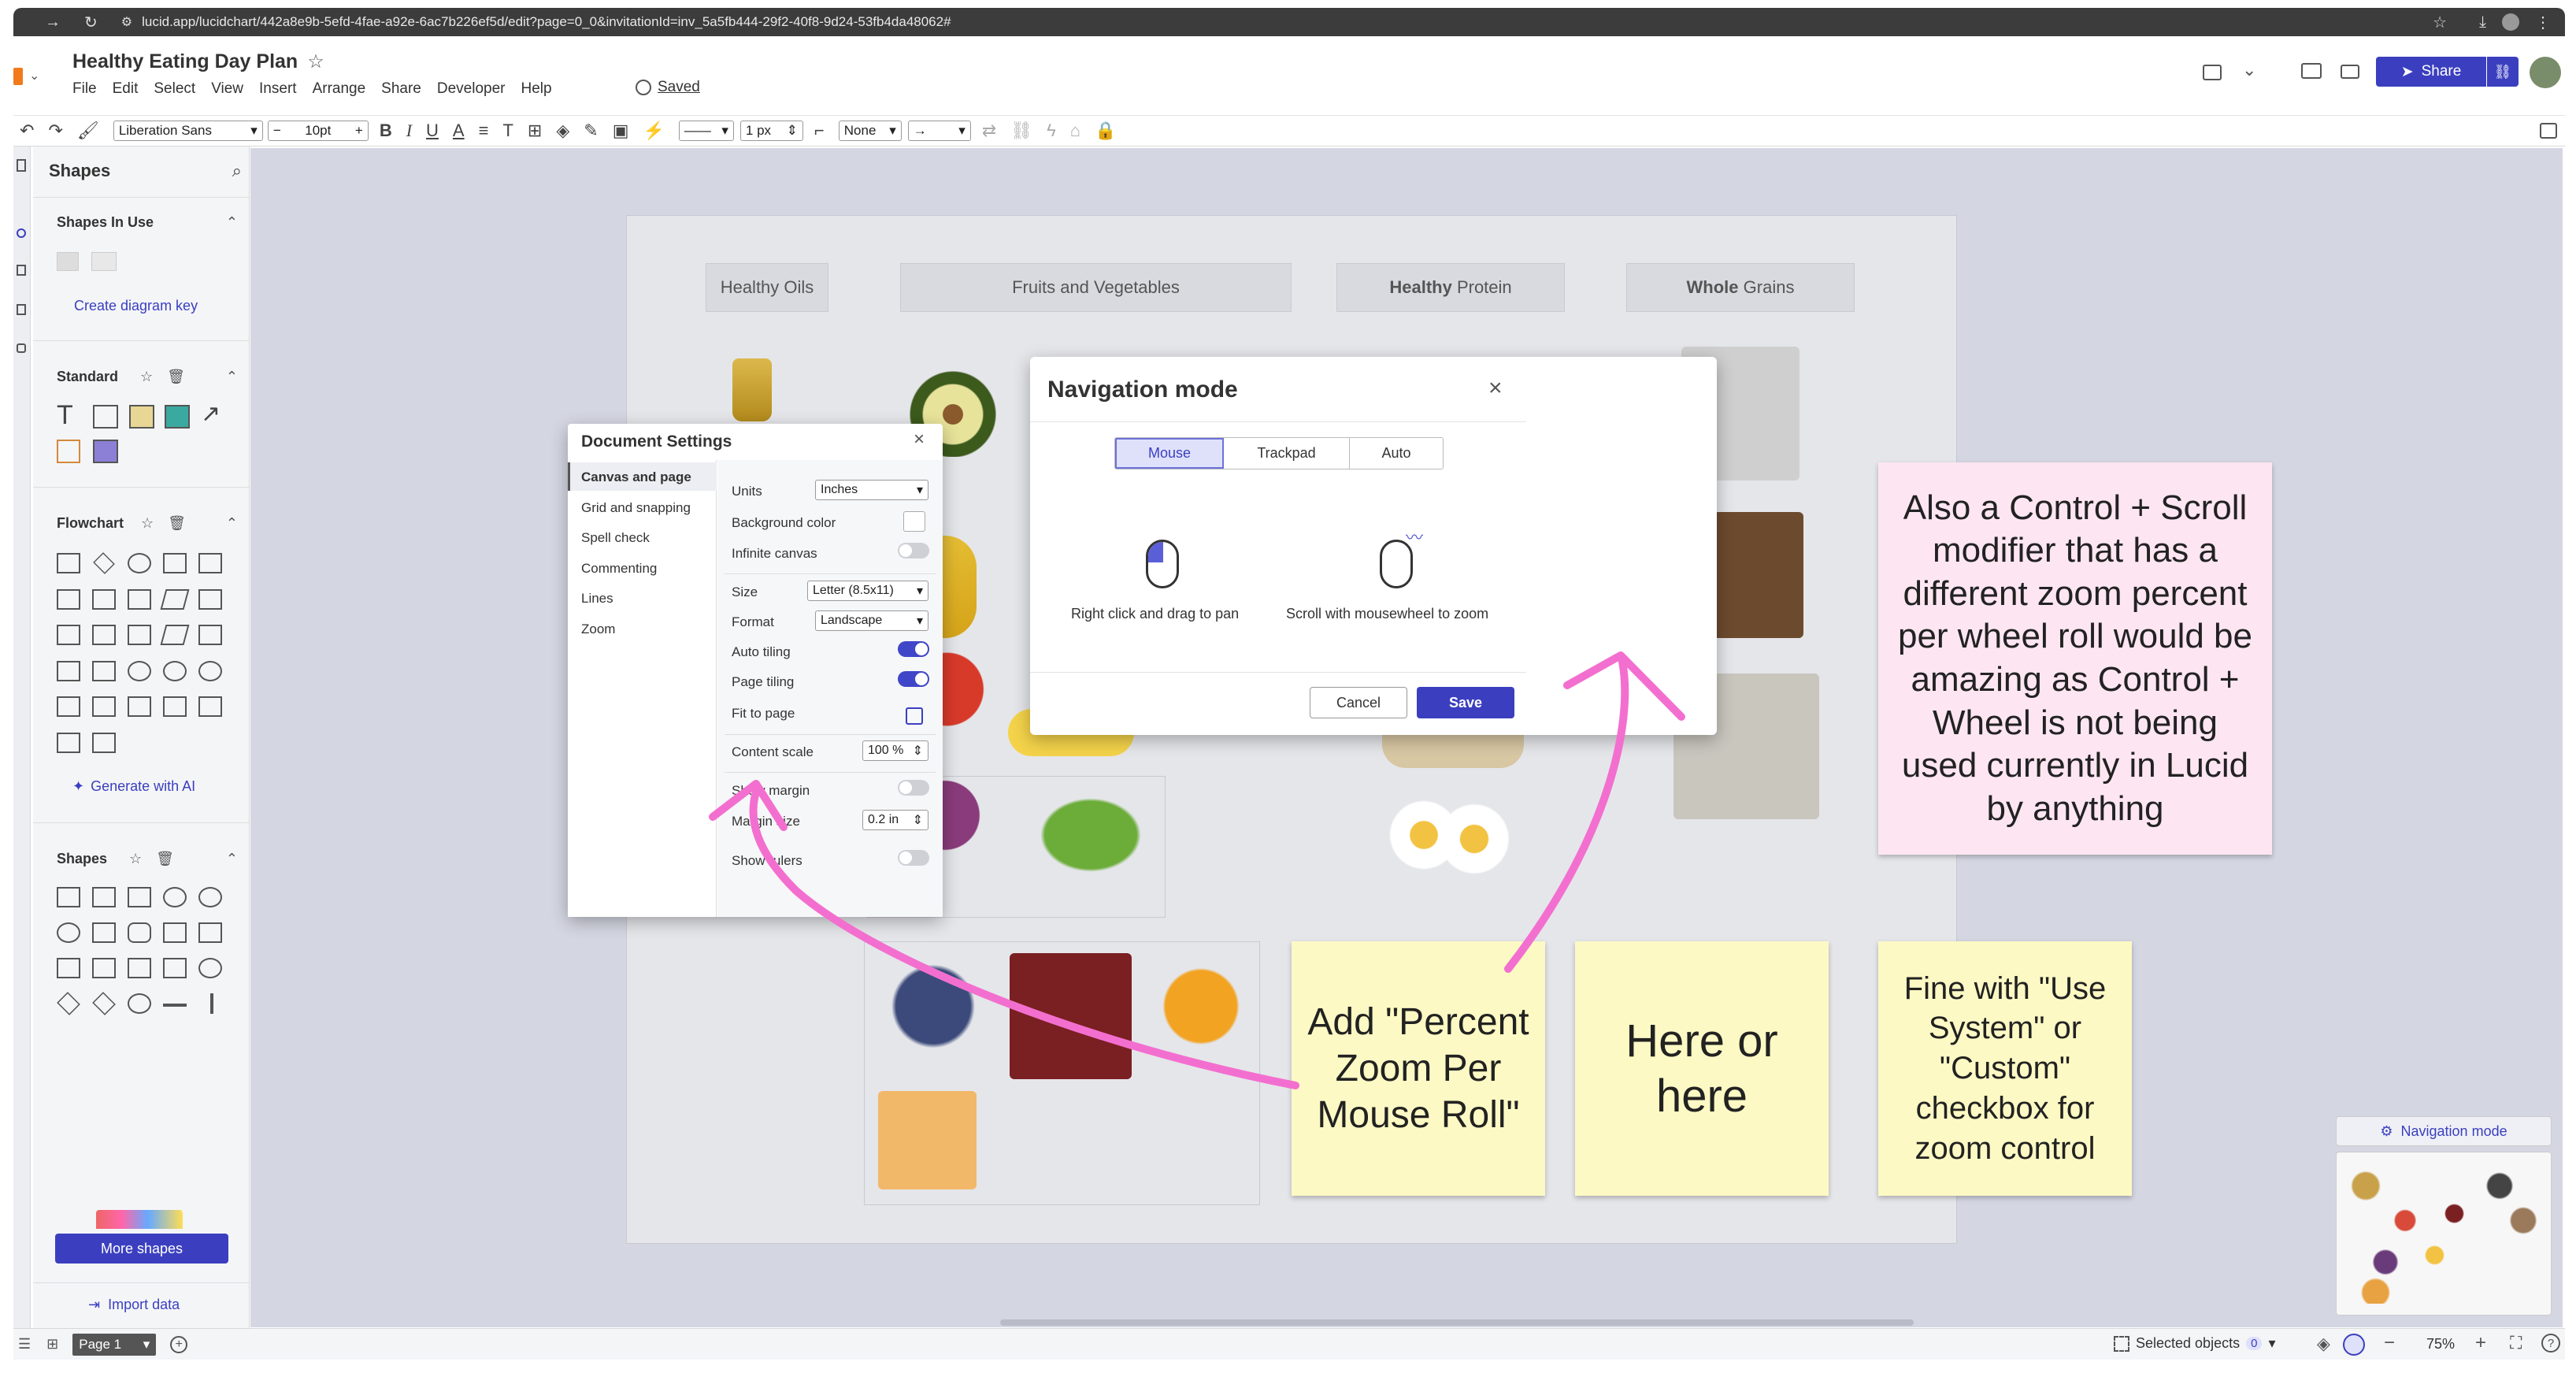 The image size is (2576, 1373). Describe the element at coordinates (2354, 1345) in the screenshot. I see `navigation-mode-icon` at that location.